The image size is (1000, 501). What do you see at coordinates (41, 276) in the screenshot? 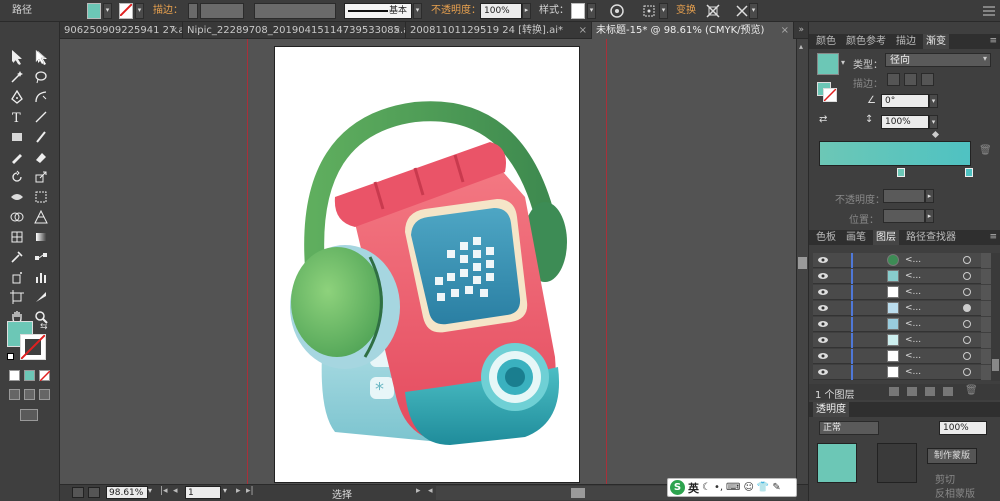
I see `column-graph-tool-icon` at bounding box center [41, 276].